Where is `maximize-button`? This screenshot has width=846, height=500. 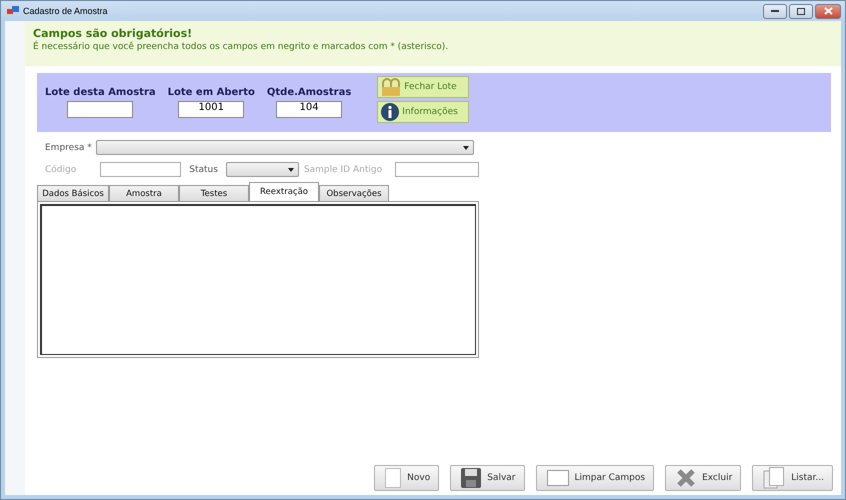 maximize-button is located at coordinates (801, 11).